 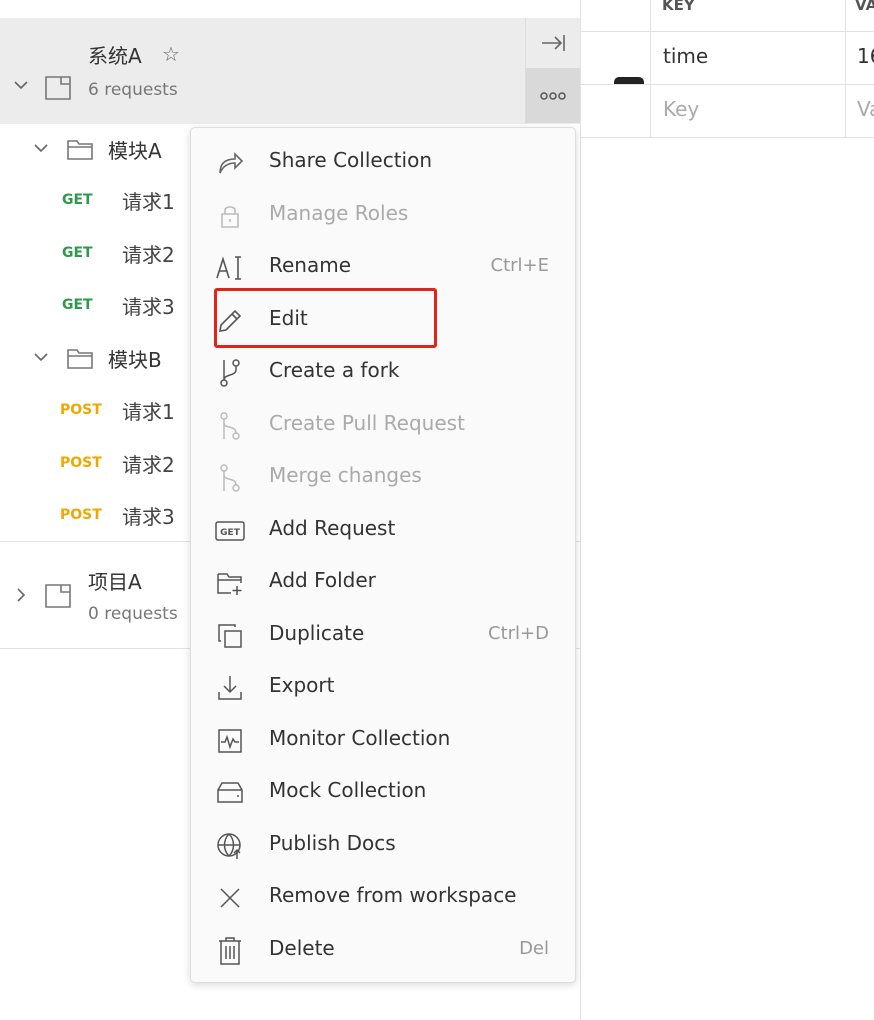 I want to click on params-table: KEY VA time 16 Key Va, so click(x=727, y=70).